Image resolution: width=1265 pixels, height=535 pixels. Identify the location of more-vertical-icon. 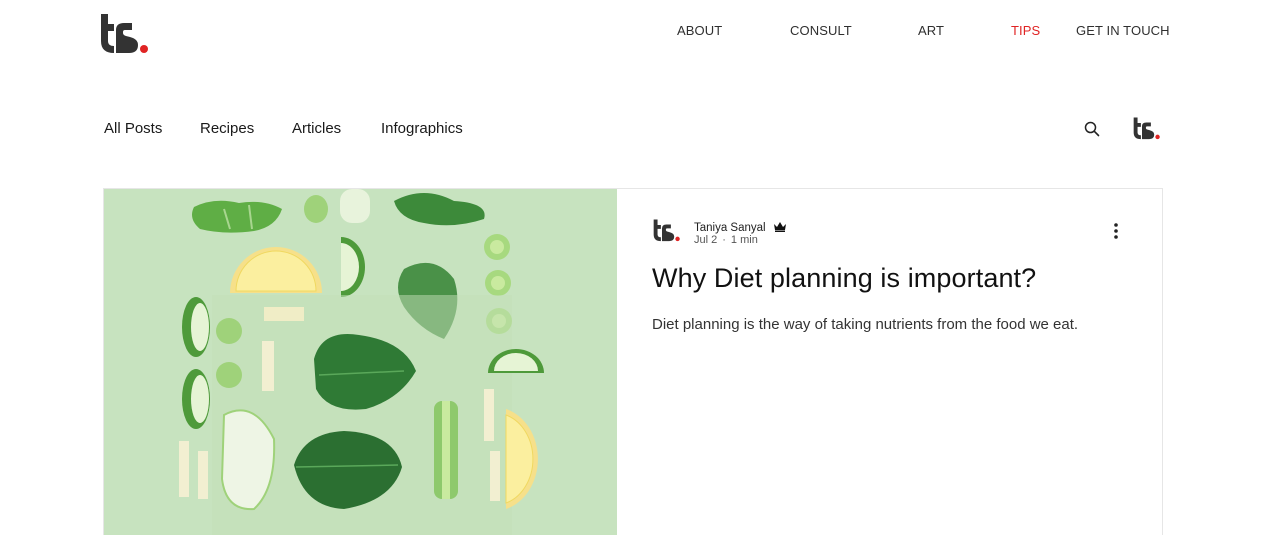
(1116, 231).